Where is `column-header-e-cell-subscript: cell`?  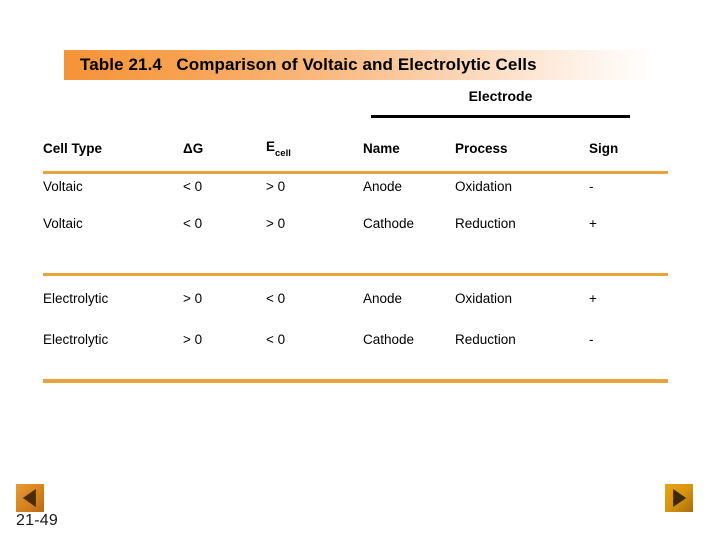 column-header-e-cell-subscript: cell is located at coordinates (283, 154).